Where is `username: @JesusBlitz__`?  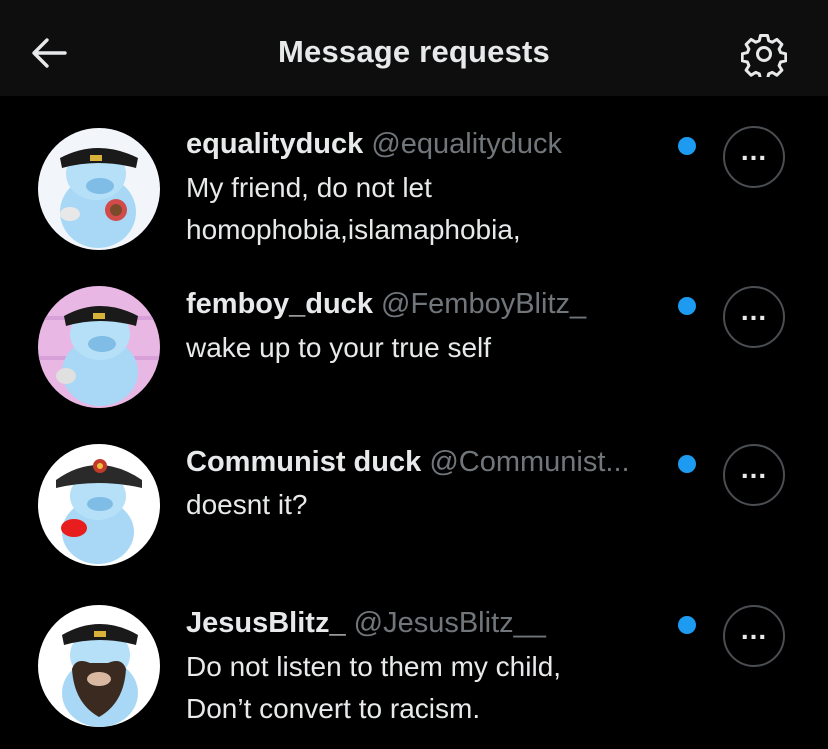 username: @JesusBlitz__ is located at coordinates (449, 623).